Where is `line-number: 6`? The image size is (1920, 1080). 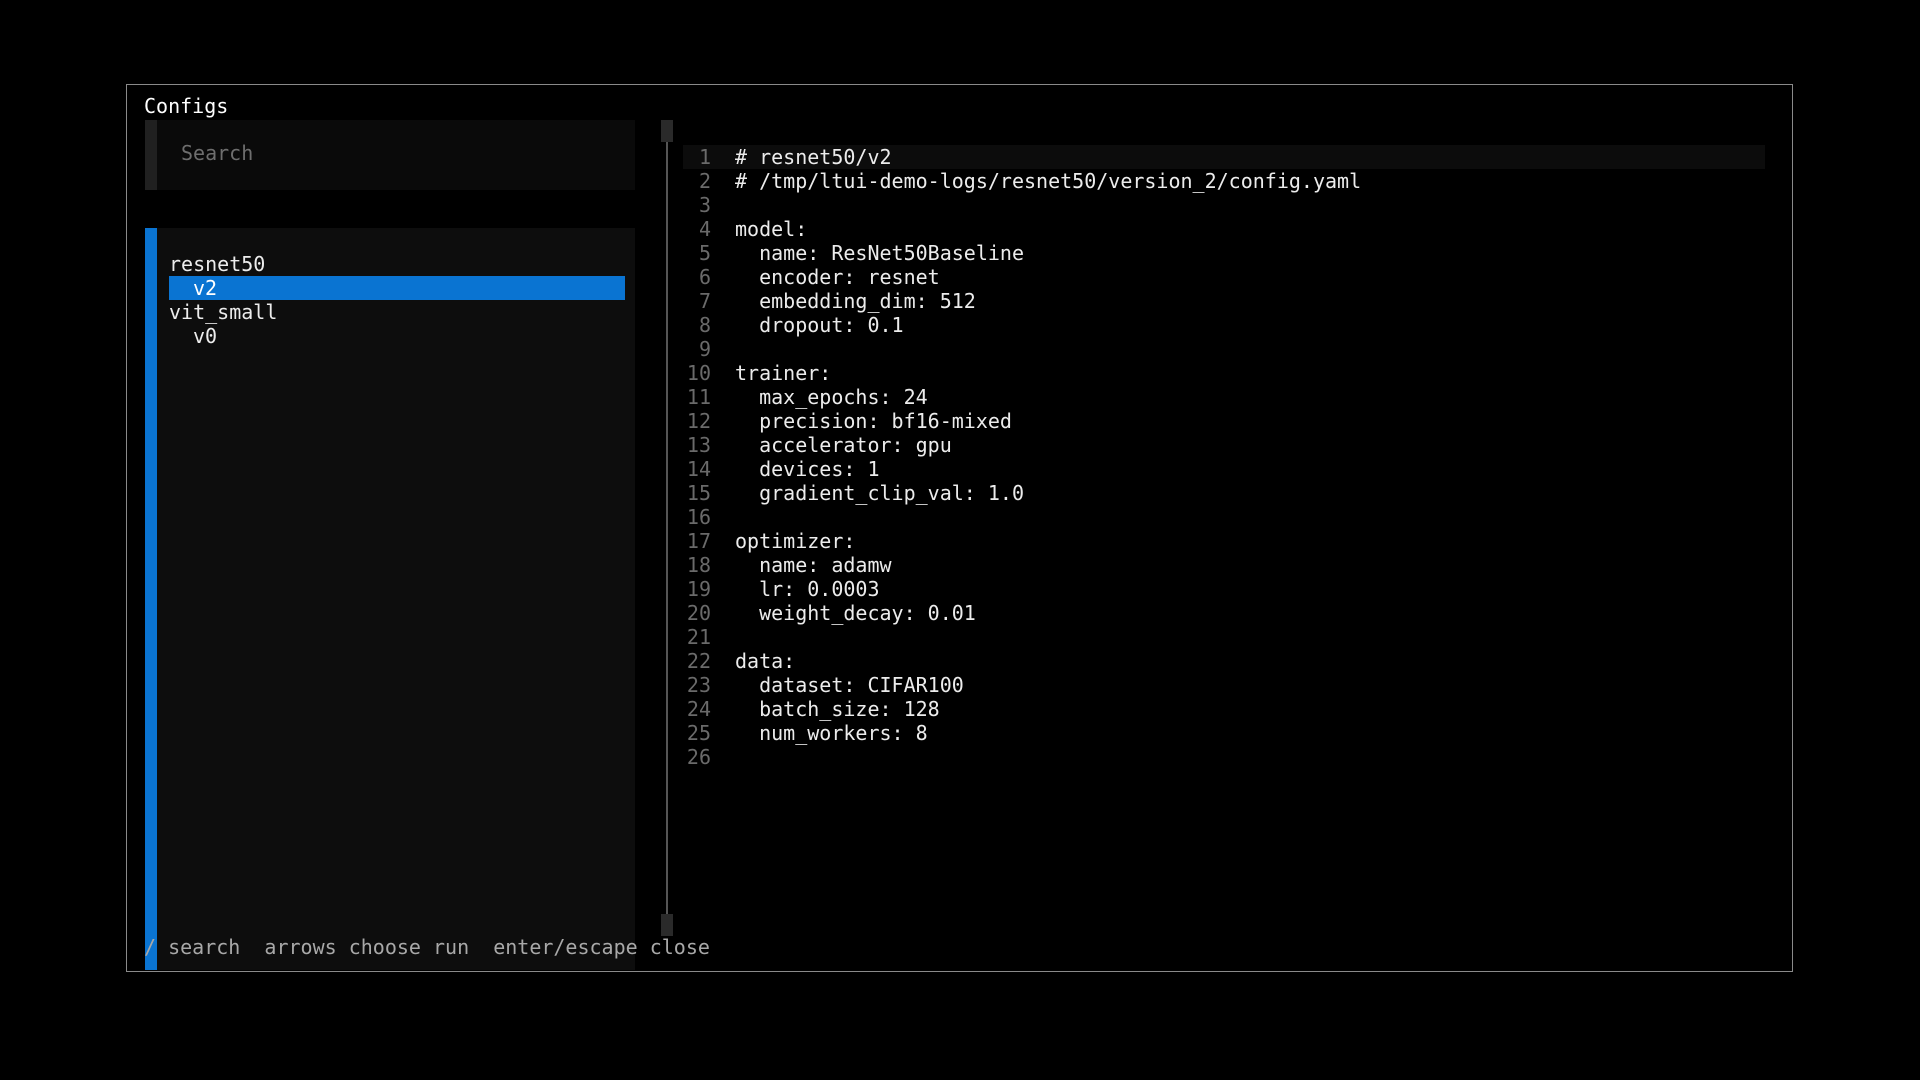
line-number: 6 is located at coordinates (704, 277).